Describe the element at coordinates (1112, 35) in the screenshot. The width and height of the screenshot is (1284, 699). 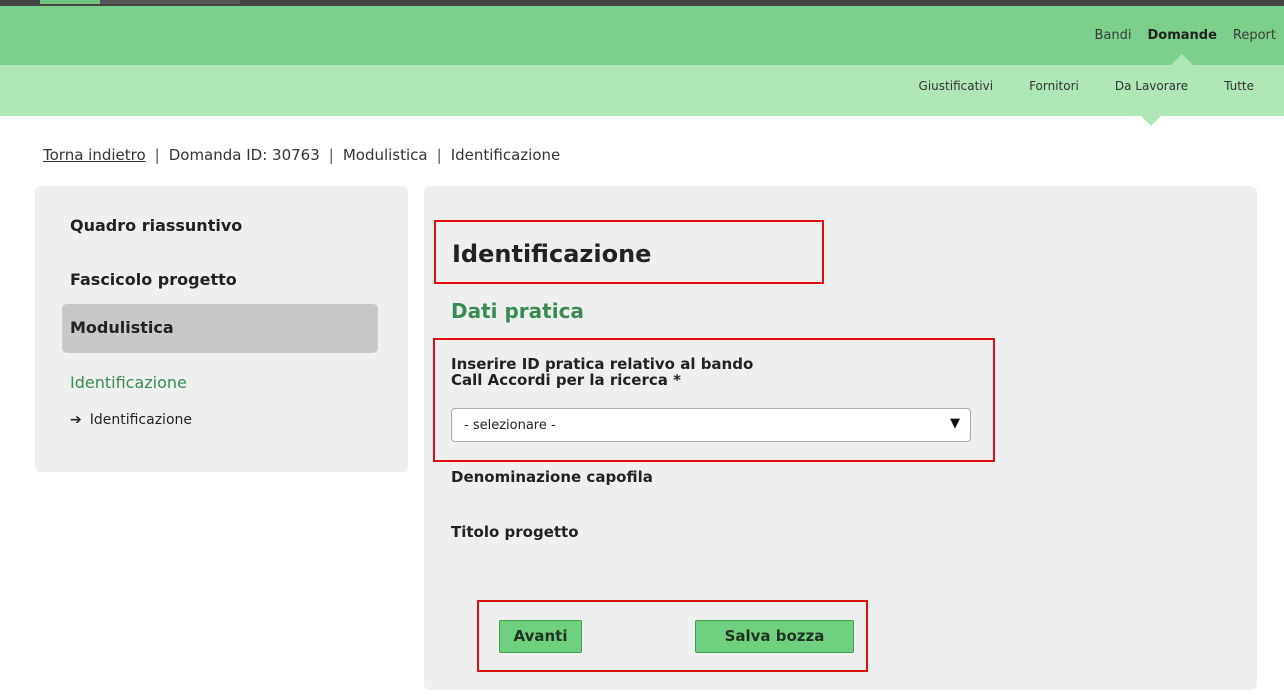
I see `nav-bandi: Bandi` at that location.